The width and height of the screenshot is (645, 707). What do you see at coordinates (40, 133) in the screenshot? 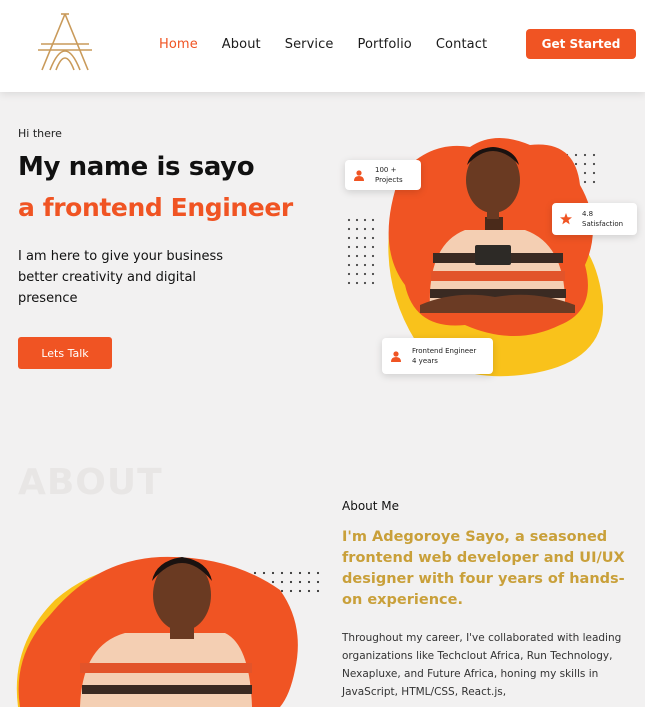
I see `hero-greeting: Hi there` at bounding box center [40, 133].